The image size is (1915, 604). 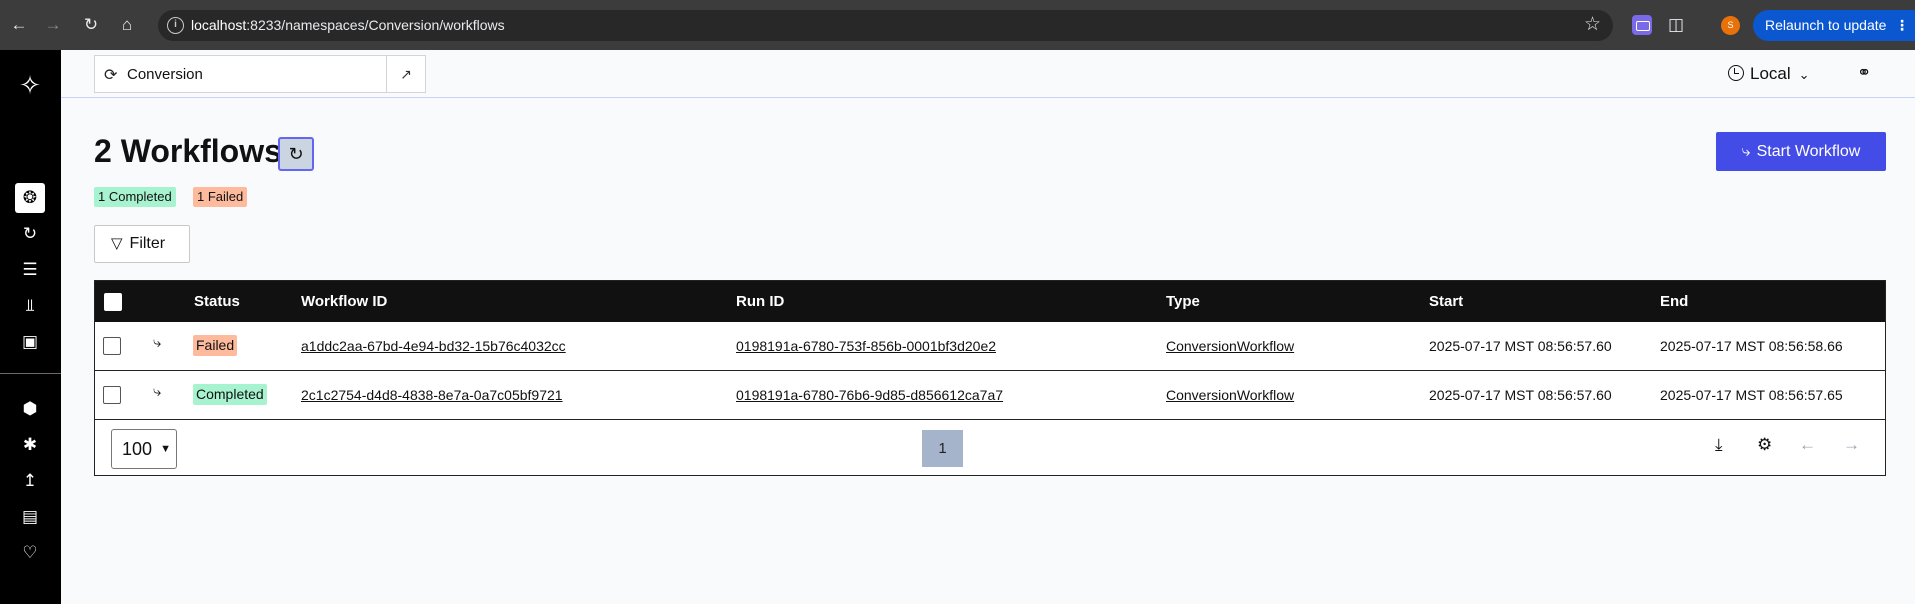 What do you see at coordinates (175, 25) in the screenshot?
I see `site-info-icon: i` at bounding box center [175, 25].